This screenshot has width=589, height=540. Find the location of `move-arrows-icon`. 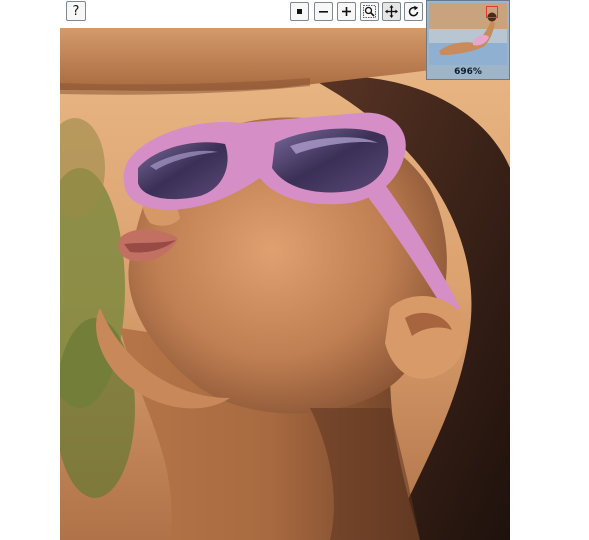

move-arrows-icon is located at coordinates (391, 11).